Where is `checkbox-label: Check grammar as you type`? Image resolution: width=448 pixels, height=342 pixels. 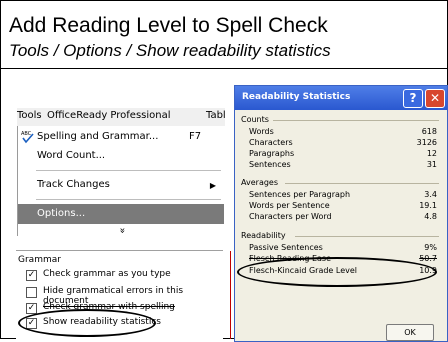 checkbox-label: Check grammar as you type is located at coordinates (107, 274).